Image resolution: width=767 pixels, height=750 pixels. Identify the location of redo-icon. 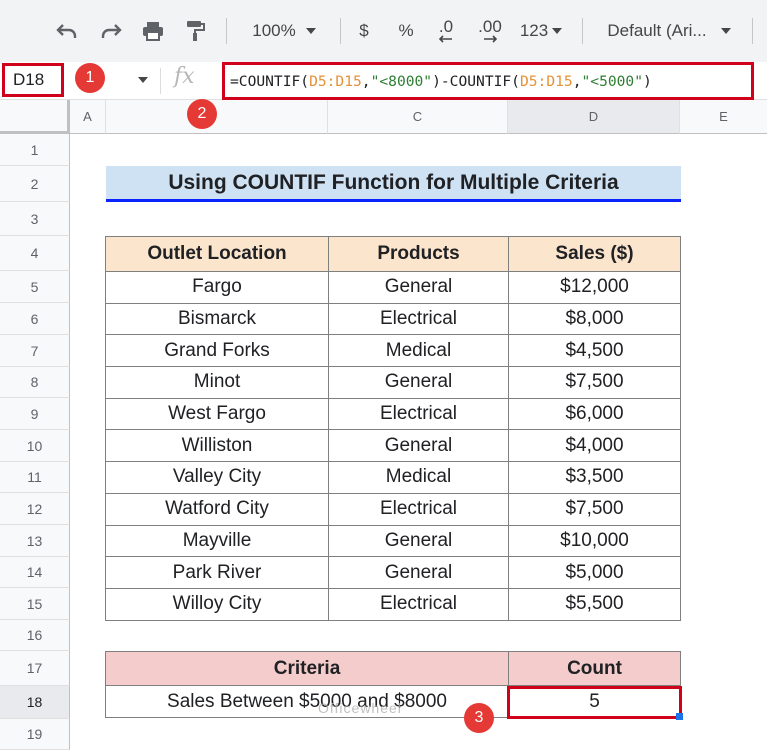
(111, 31).